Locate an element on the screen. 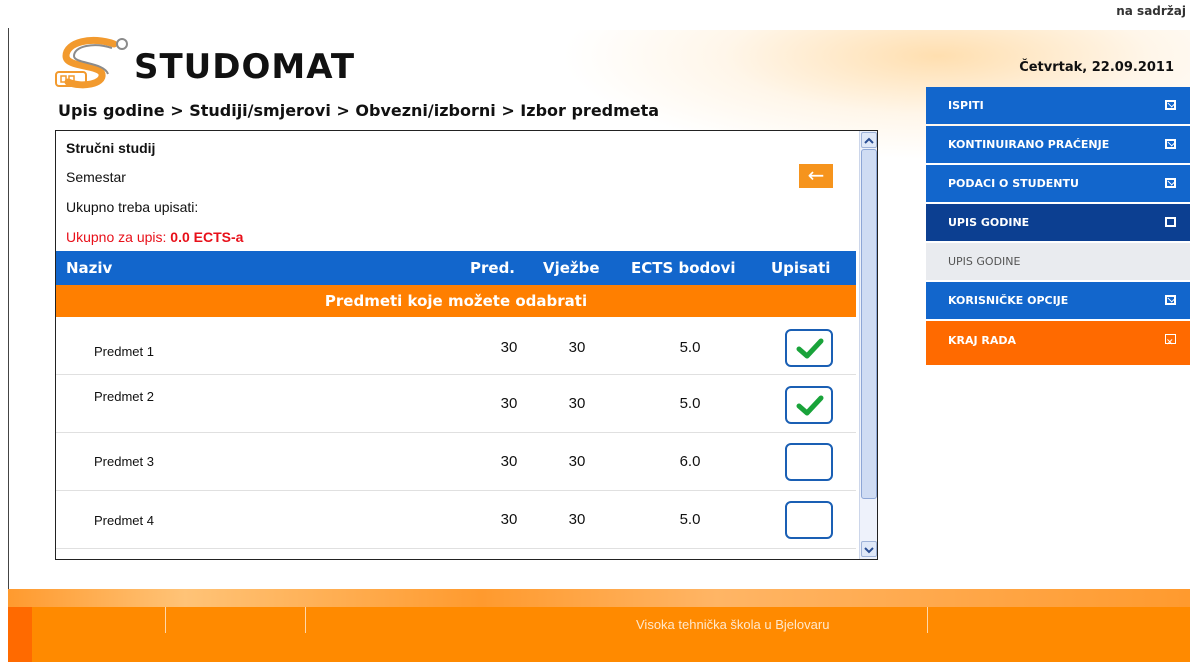  skip-to-content-link: na sadržaj is located at coordinates (1151, 11).